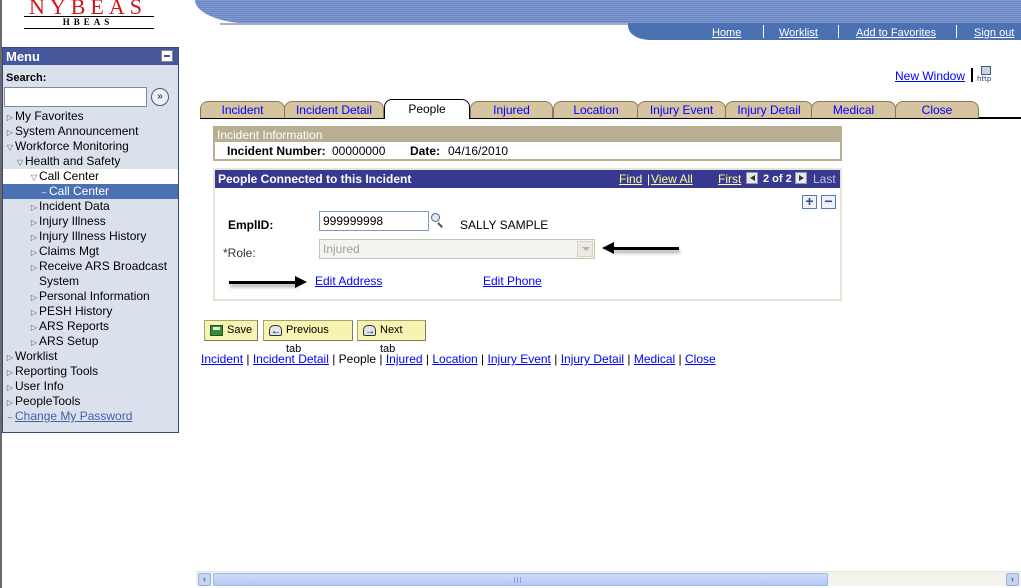 This screenshot has height=588, width=1021. What do you see at coordinates (729, 179) in the screenshot?
I see `first-link: First` at bounding box center [729, 179].